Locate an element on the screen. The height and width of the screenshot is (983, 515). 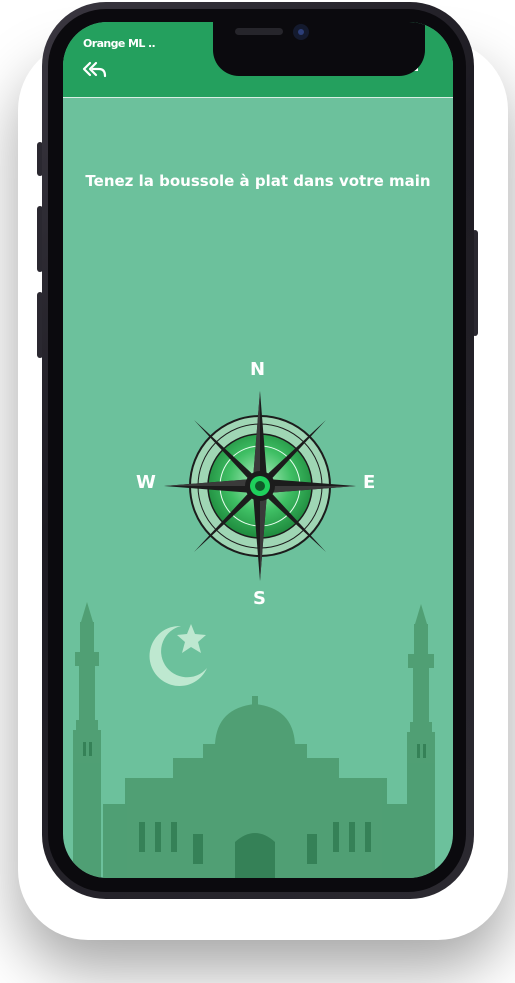
front-camera is located at coordinates (301, 32).